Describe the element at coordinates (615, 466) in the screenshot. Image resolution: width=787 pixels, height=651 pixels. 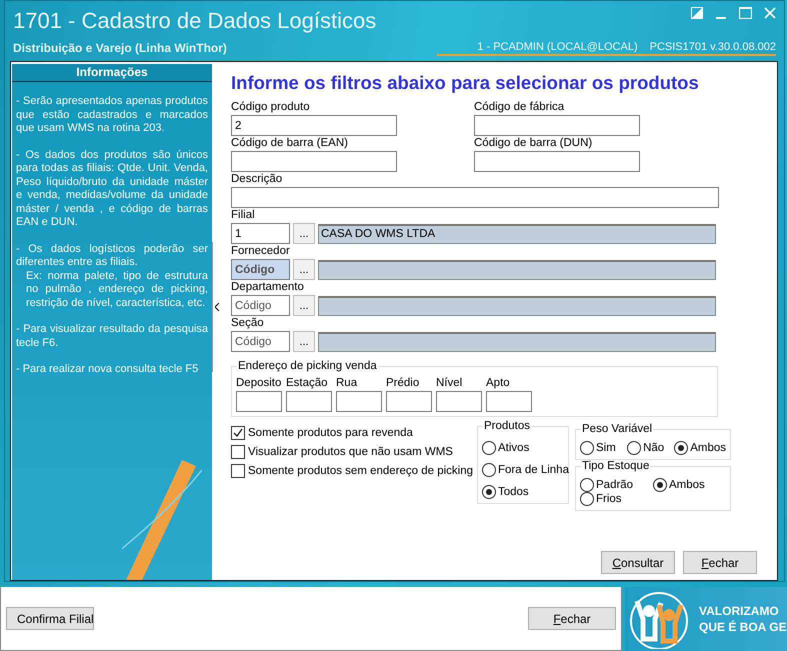
I see `group-title: Tipo Estoque` at that location.